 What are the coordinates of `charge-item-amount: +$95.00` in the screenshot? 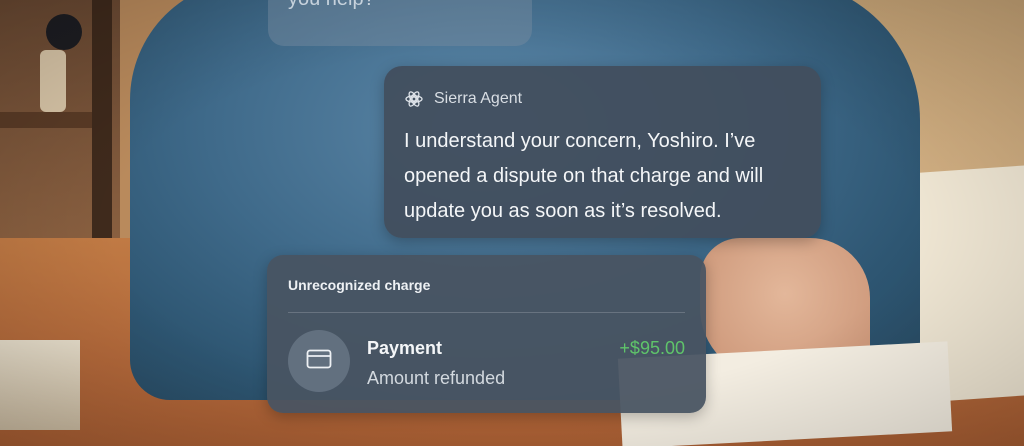 It's located at (652, 348).